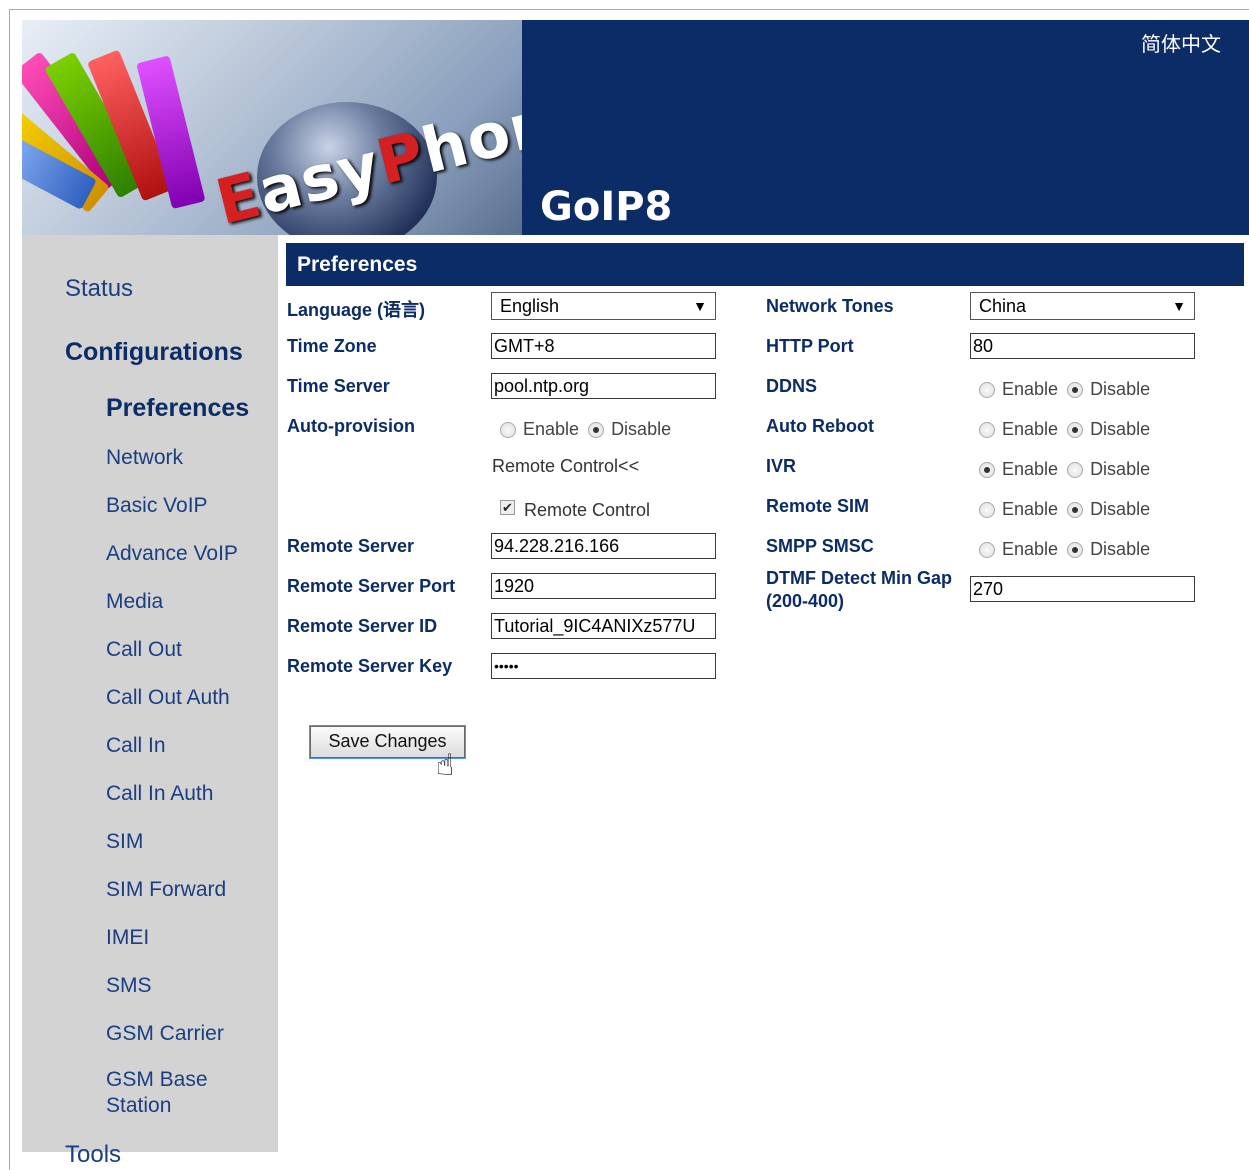 This screenshot has height=1170, width=1249. Describe the element at coordinates (138, 1106) in the screenshot. I see `nav-gsm-base-station-line2: Station` at that location.